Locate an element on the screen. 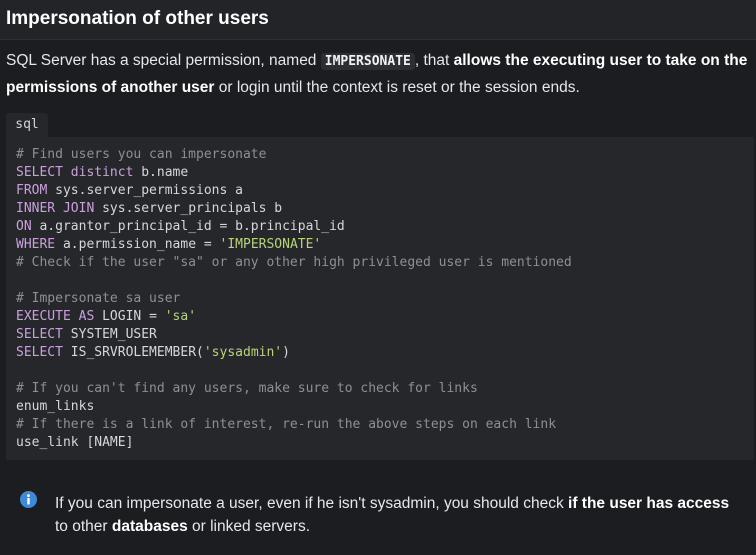  code-token-plain: sys.server_principals b is located at coordinates (188, 208).